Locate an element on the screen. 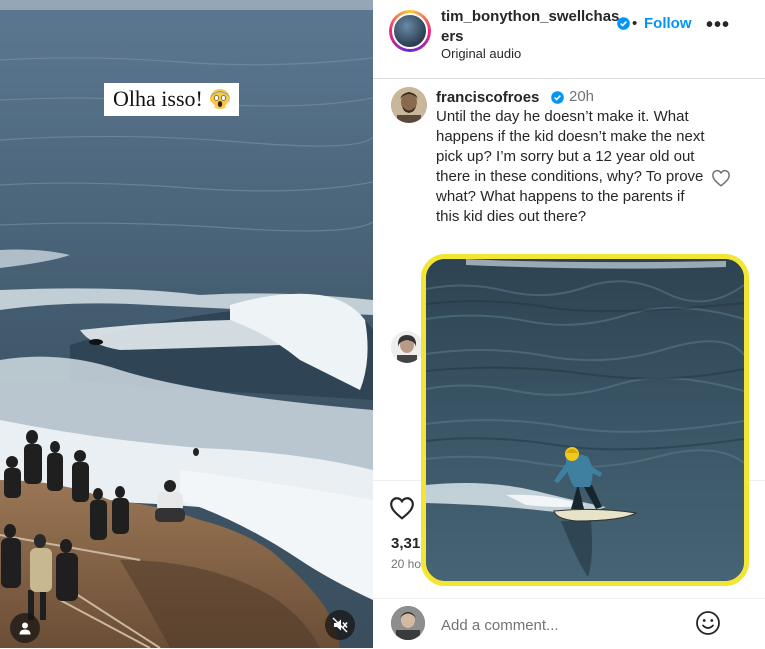  author-username: tim_bonython_swellchasers is located at coordinates (531, 27).